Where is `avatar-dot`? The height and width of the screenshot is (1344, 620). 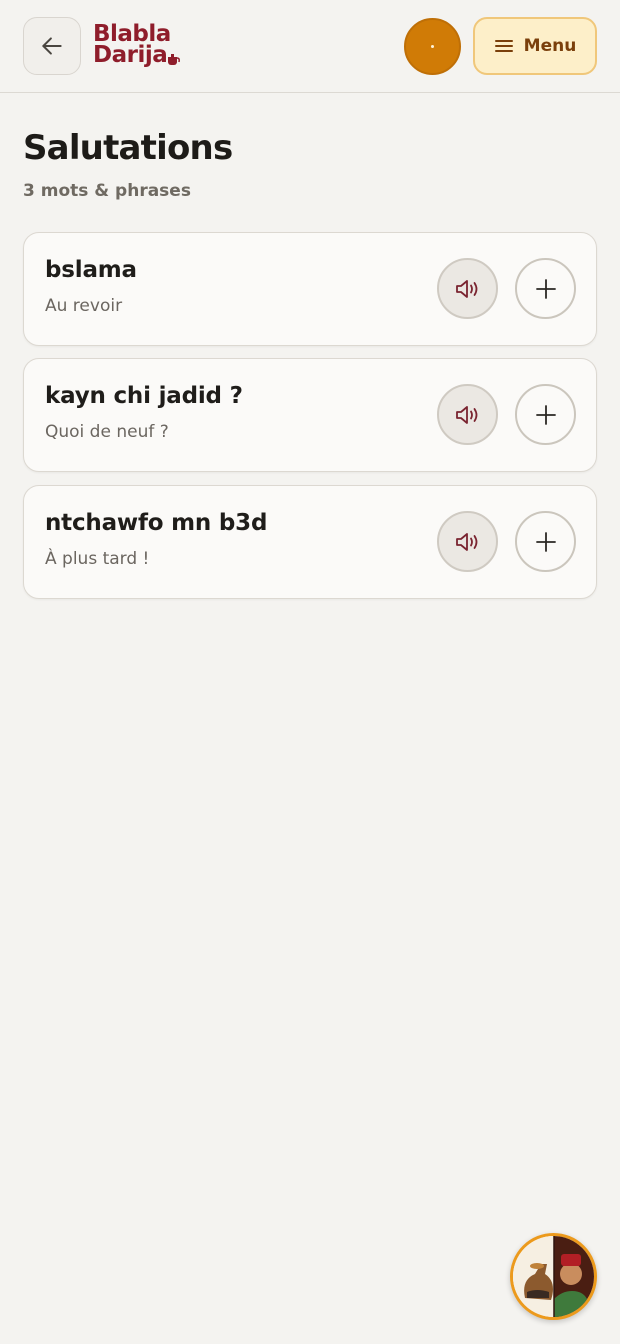
avatar-dot is located at coordinates (432, 46).